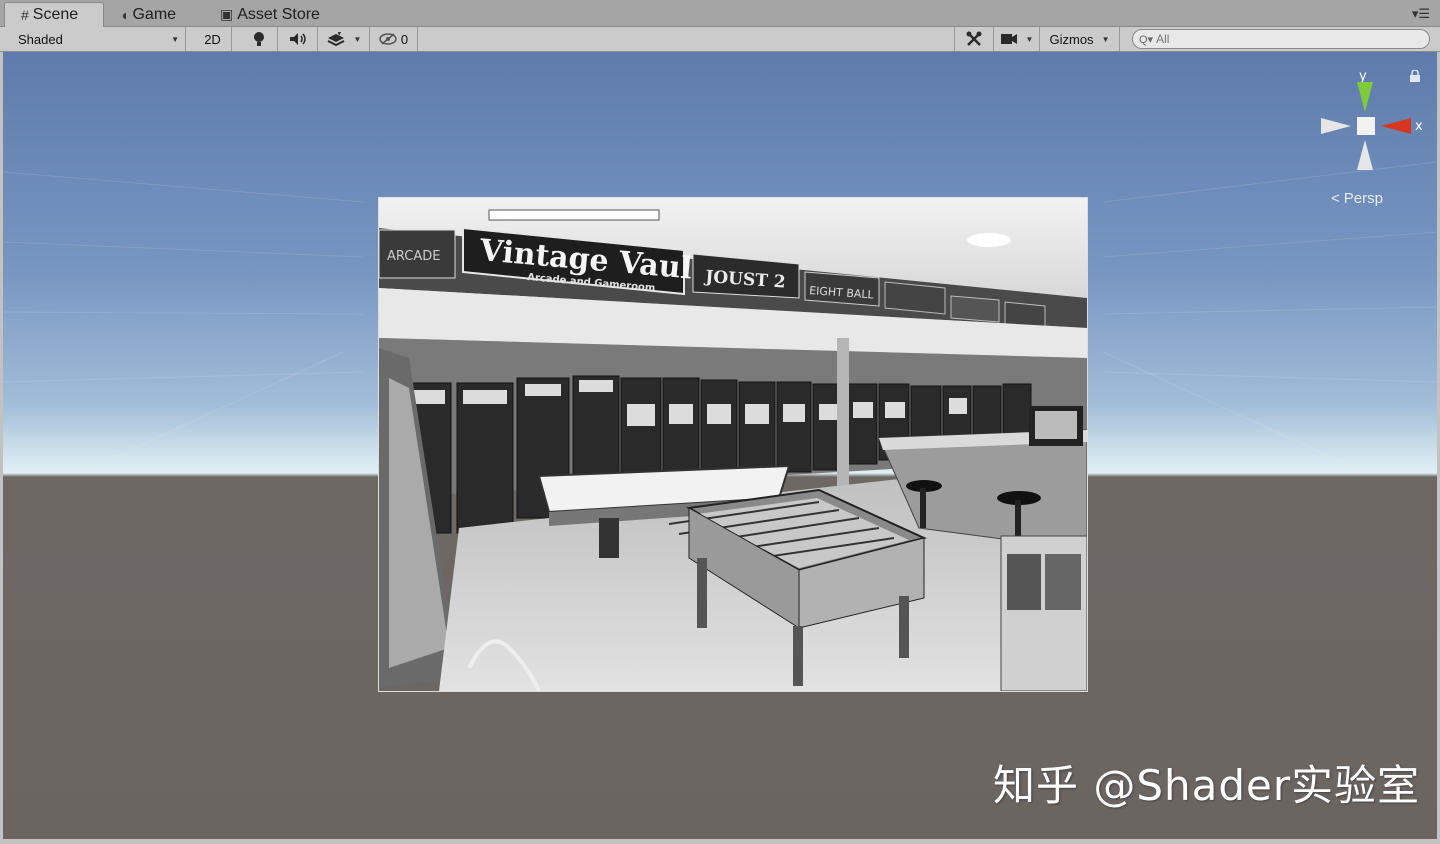 The width and height of the screenshot is (1440, 844). I want to click on draw-mode-dropdown: Shaded ▼, so click(97, 39).